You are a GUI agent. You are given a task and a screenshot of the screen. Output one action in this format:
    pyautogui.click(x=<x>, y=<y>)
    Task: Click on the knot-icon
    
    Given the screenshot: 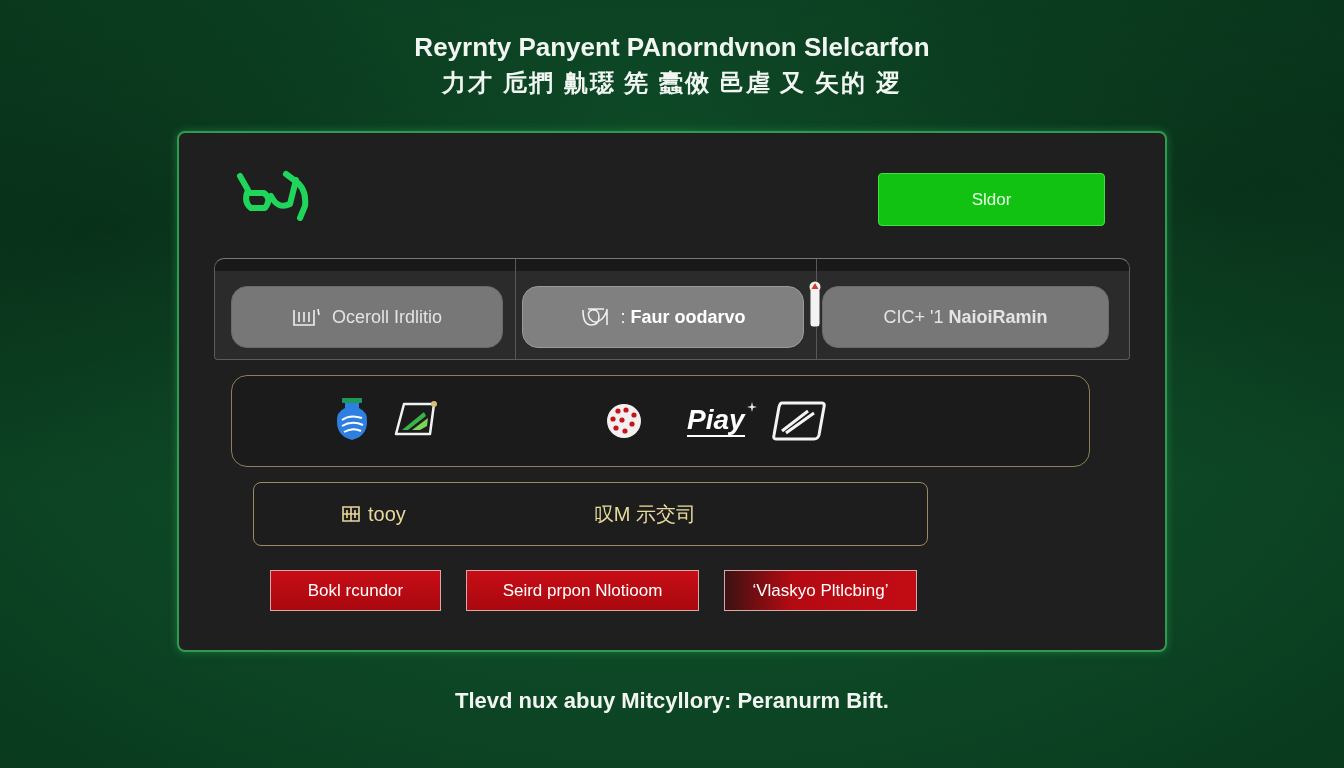 What is the action you would take?
    pyautogui.click(x=595, y=317)
    